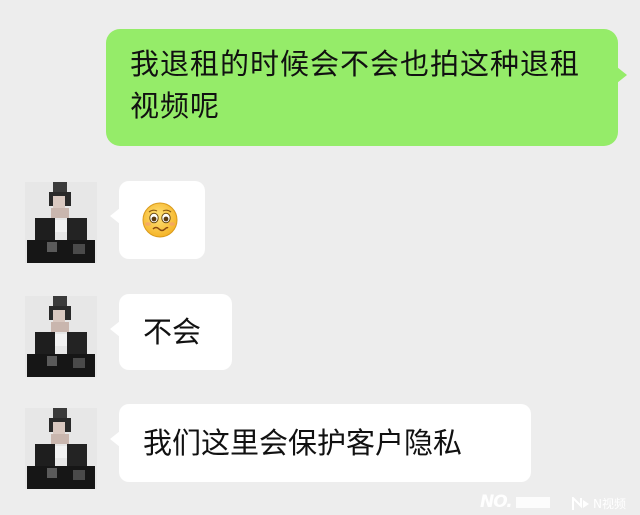 This screenshot has width=640, height=515. I want to click on no-watermark-text: NO., so click(496, 502).